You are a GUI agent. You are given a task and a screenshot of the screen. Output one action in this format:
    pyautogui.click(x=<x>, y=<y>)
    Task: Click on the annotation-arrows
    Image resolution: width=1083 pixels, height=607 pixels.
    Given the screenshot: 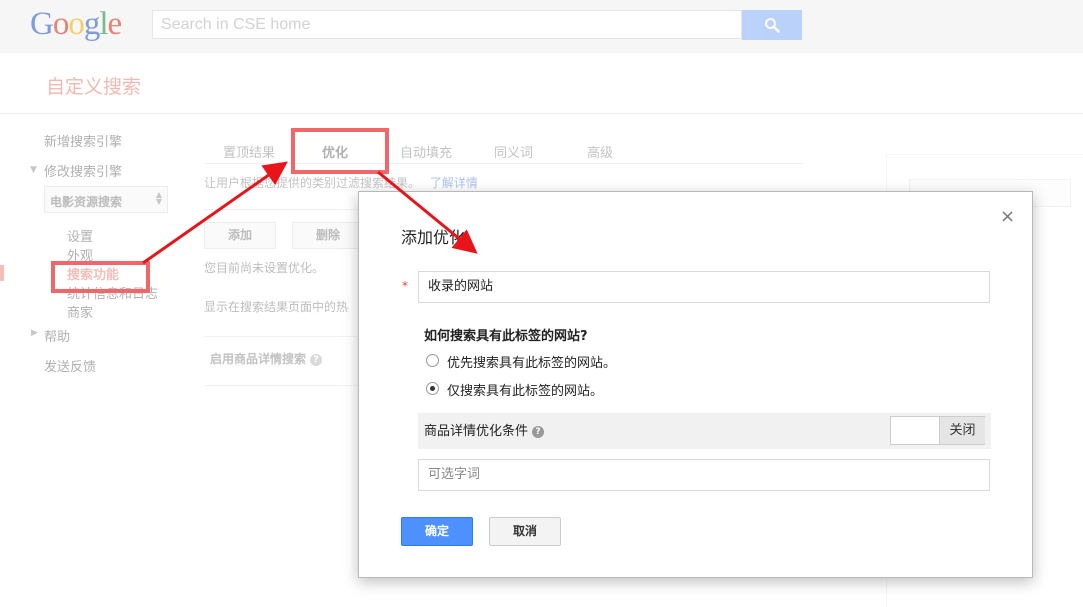 What is the action you would take?
    pyautogui.click(x=310, y=213)
    